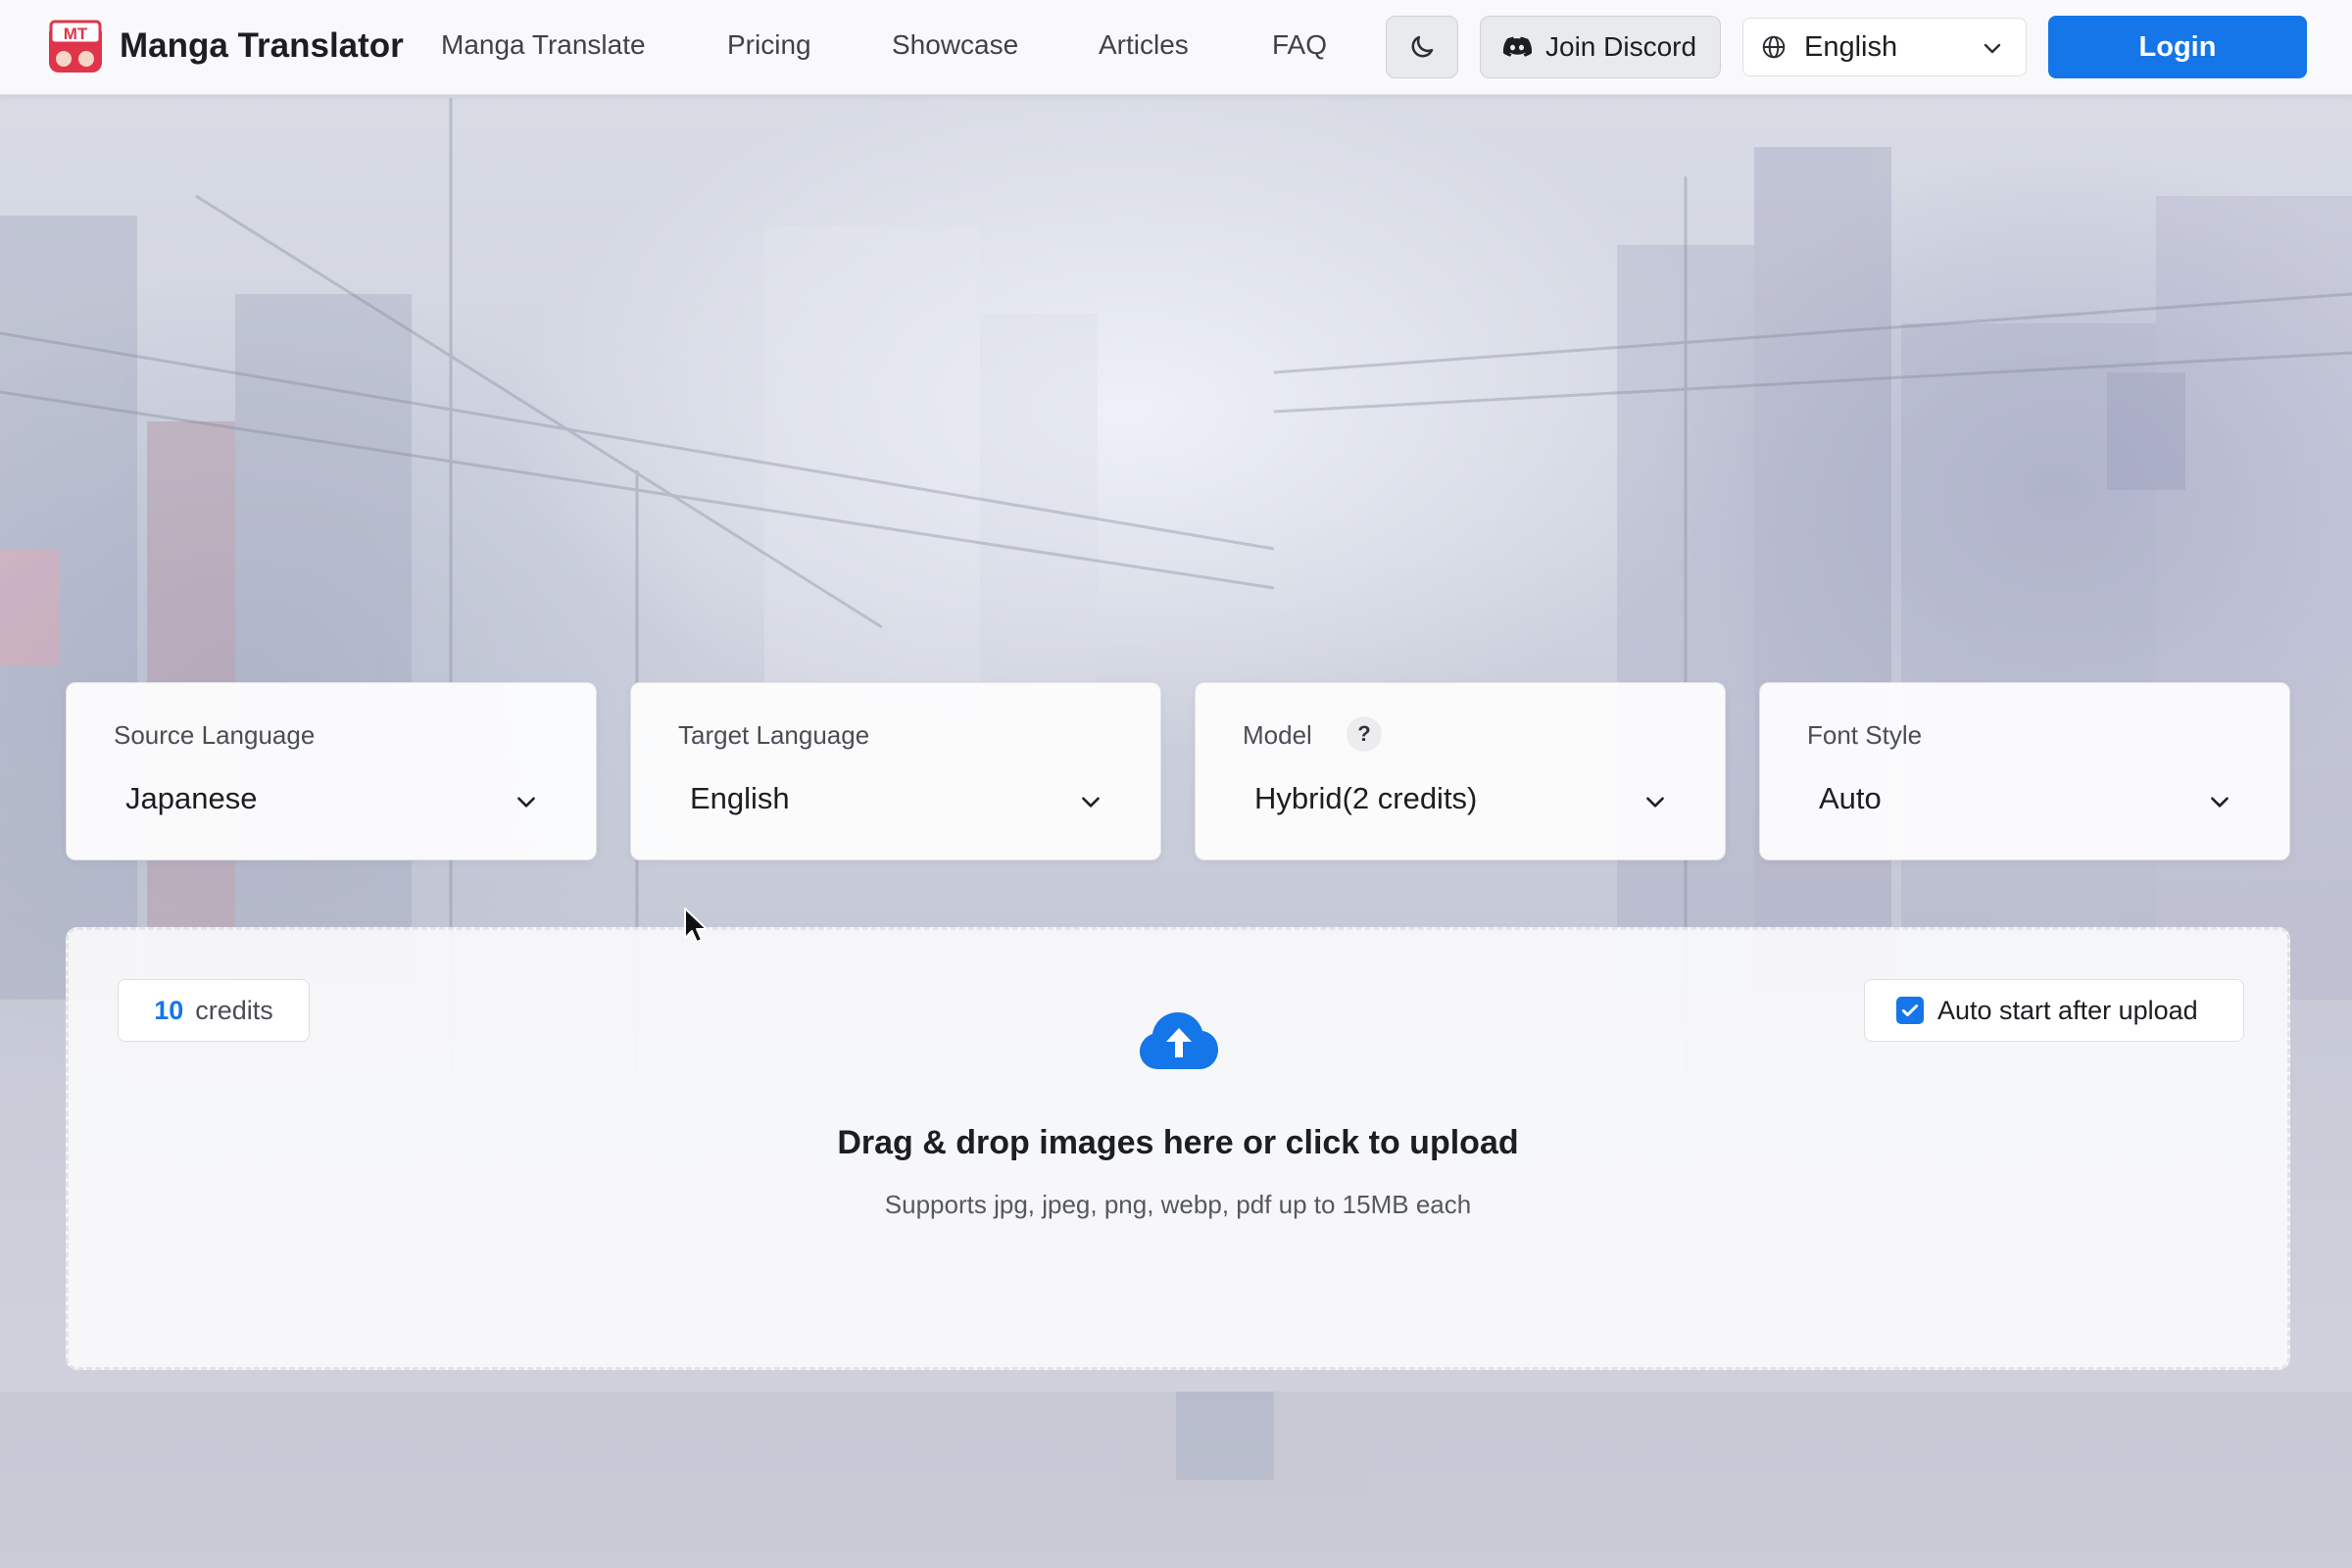  Describe the element at coordinates (1366, 798) in the screenshot. I see `model-value: Hybrid(2 credits)` at that location.